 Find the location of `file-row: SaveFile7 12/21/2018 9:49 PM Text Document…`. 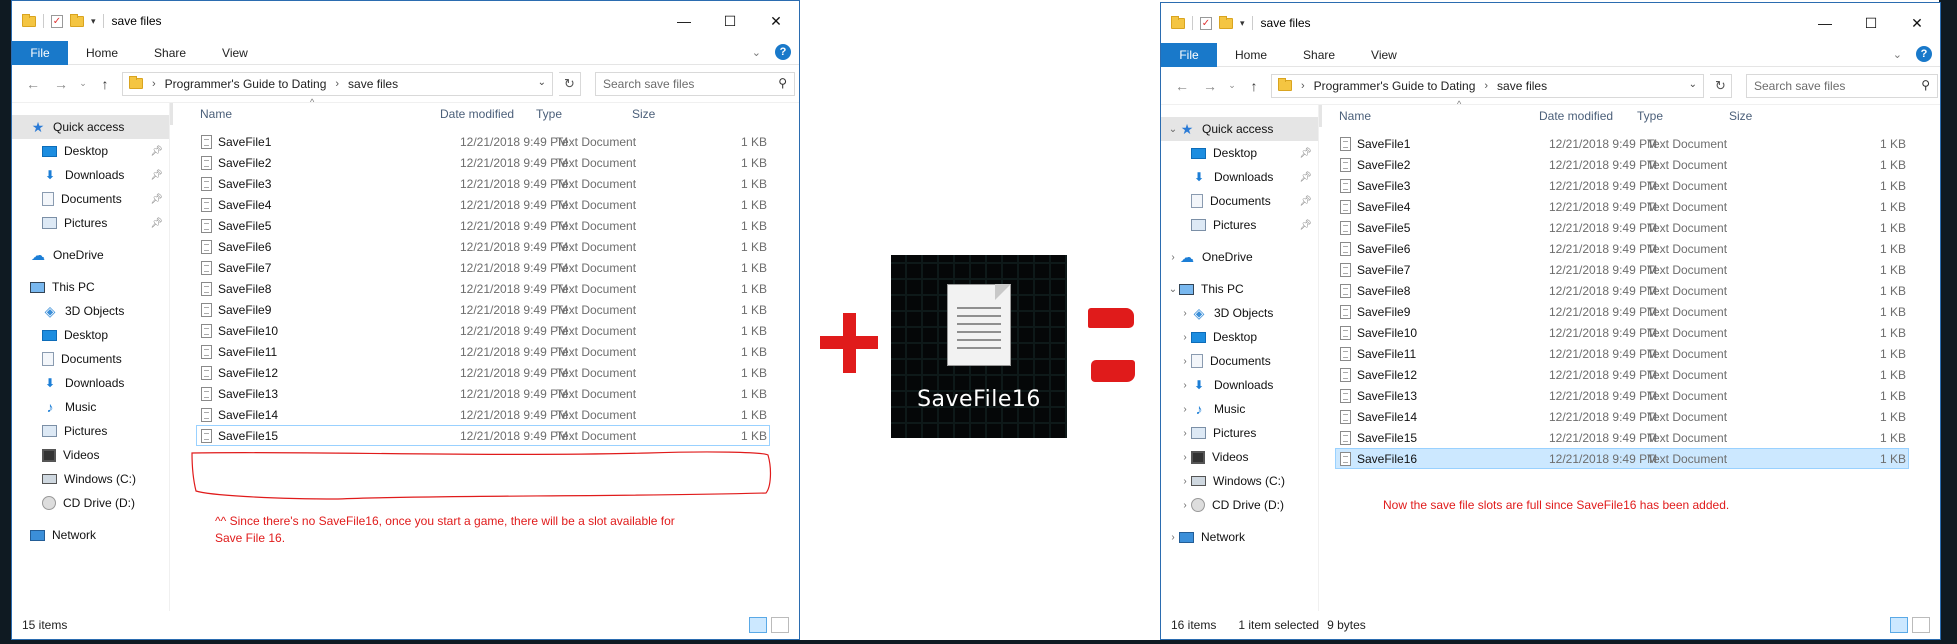

file-row: SaveFile7 12/21/2018 9:49 PM Text Document… is located at coordinates (1622, 269).